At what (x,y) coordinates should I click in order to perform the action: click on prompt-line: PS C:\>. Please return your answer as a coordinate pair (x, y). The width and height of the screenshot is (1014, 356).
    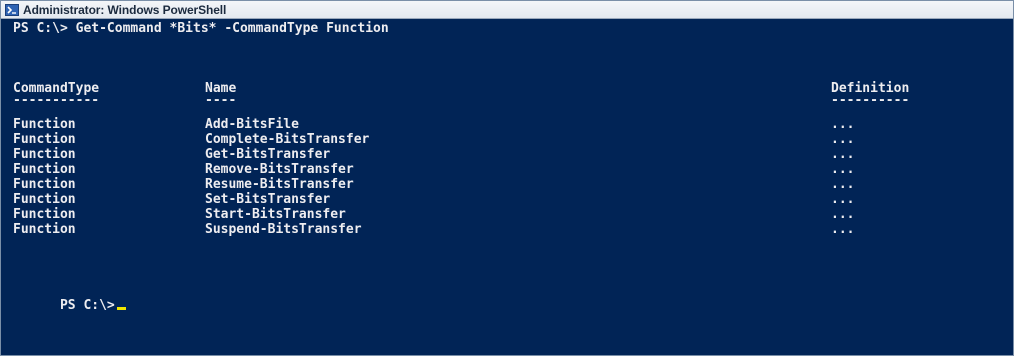
    Looking at the image, I should click on (69, 298).